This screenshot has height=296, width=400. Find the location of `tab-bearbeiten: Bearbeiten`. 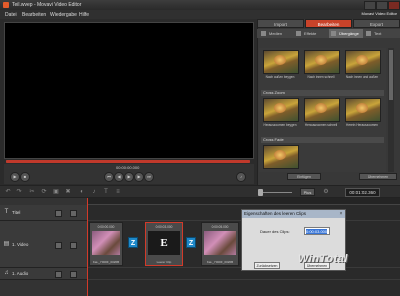

tab-bearbeiten: Bearbeiten is located at coordinates (328, 23).